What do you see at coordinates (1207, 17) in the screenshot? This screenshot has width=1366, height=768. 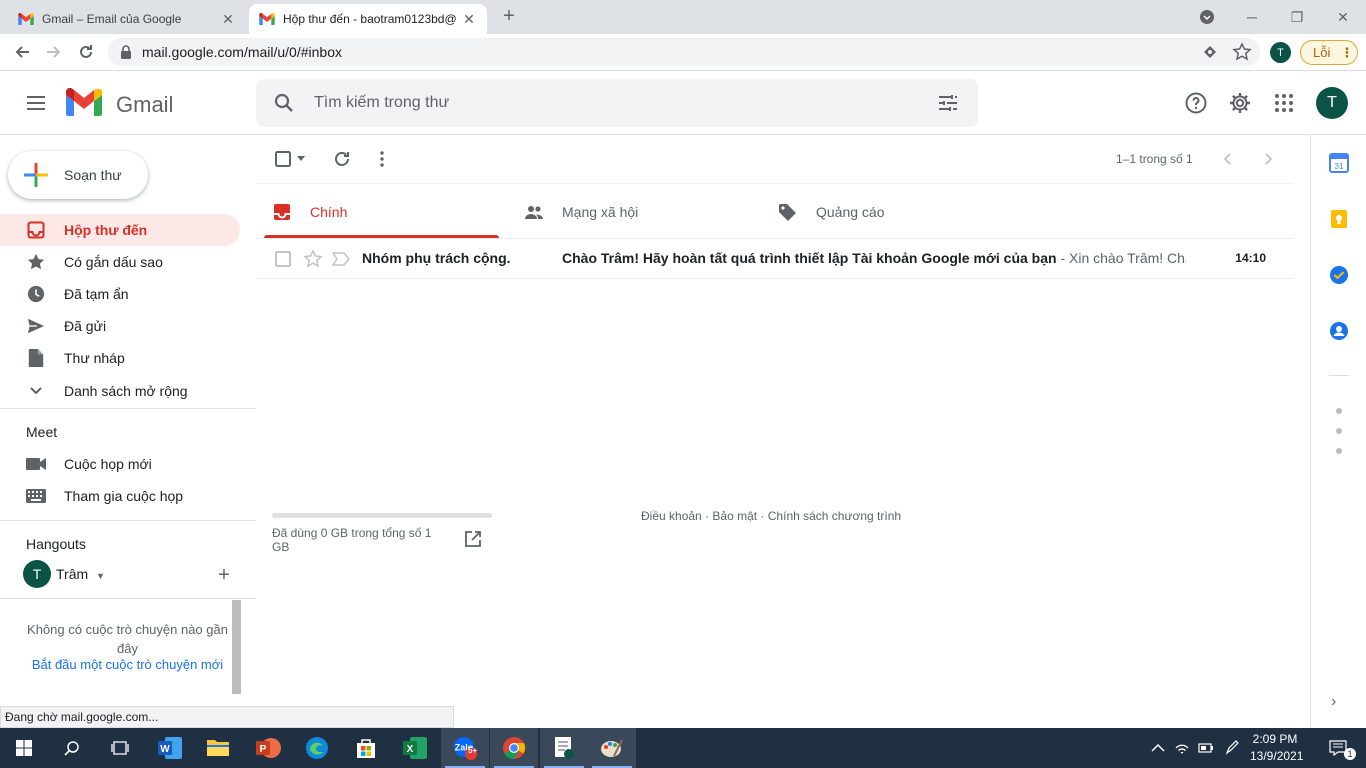 I see `tab-search-icon` at bounding box center [1207, 17].